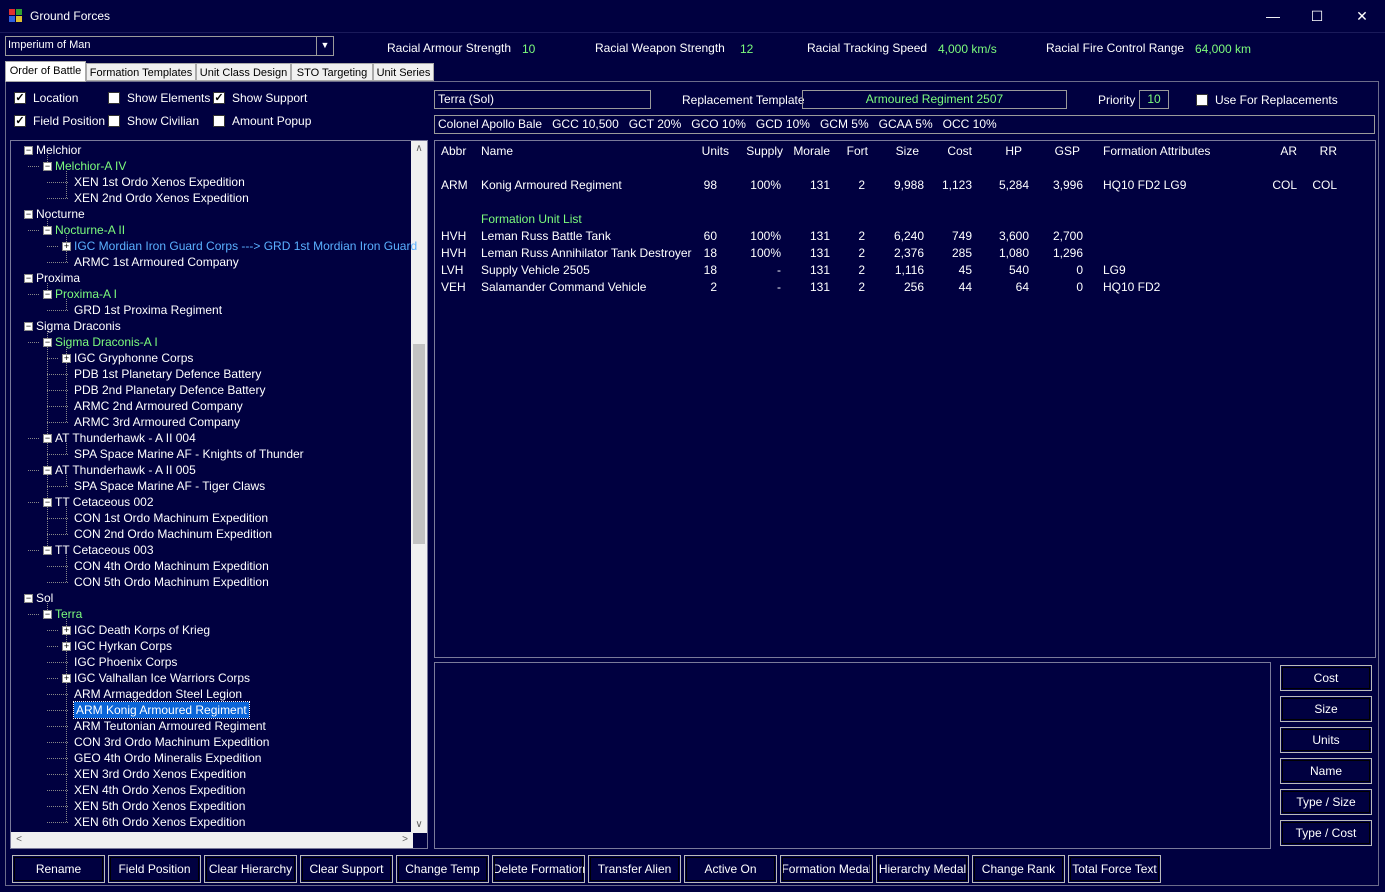 The height and width of the screenshot is (892, 1385). What do you see at coordinates (1326, 678) in the screenshot?
I see `sort-cost-button: Cost` at bounding box center [1326, 678].